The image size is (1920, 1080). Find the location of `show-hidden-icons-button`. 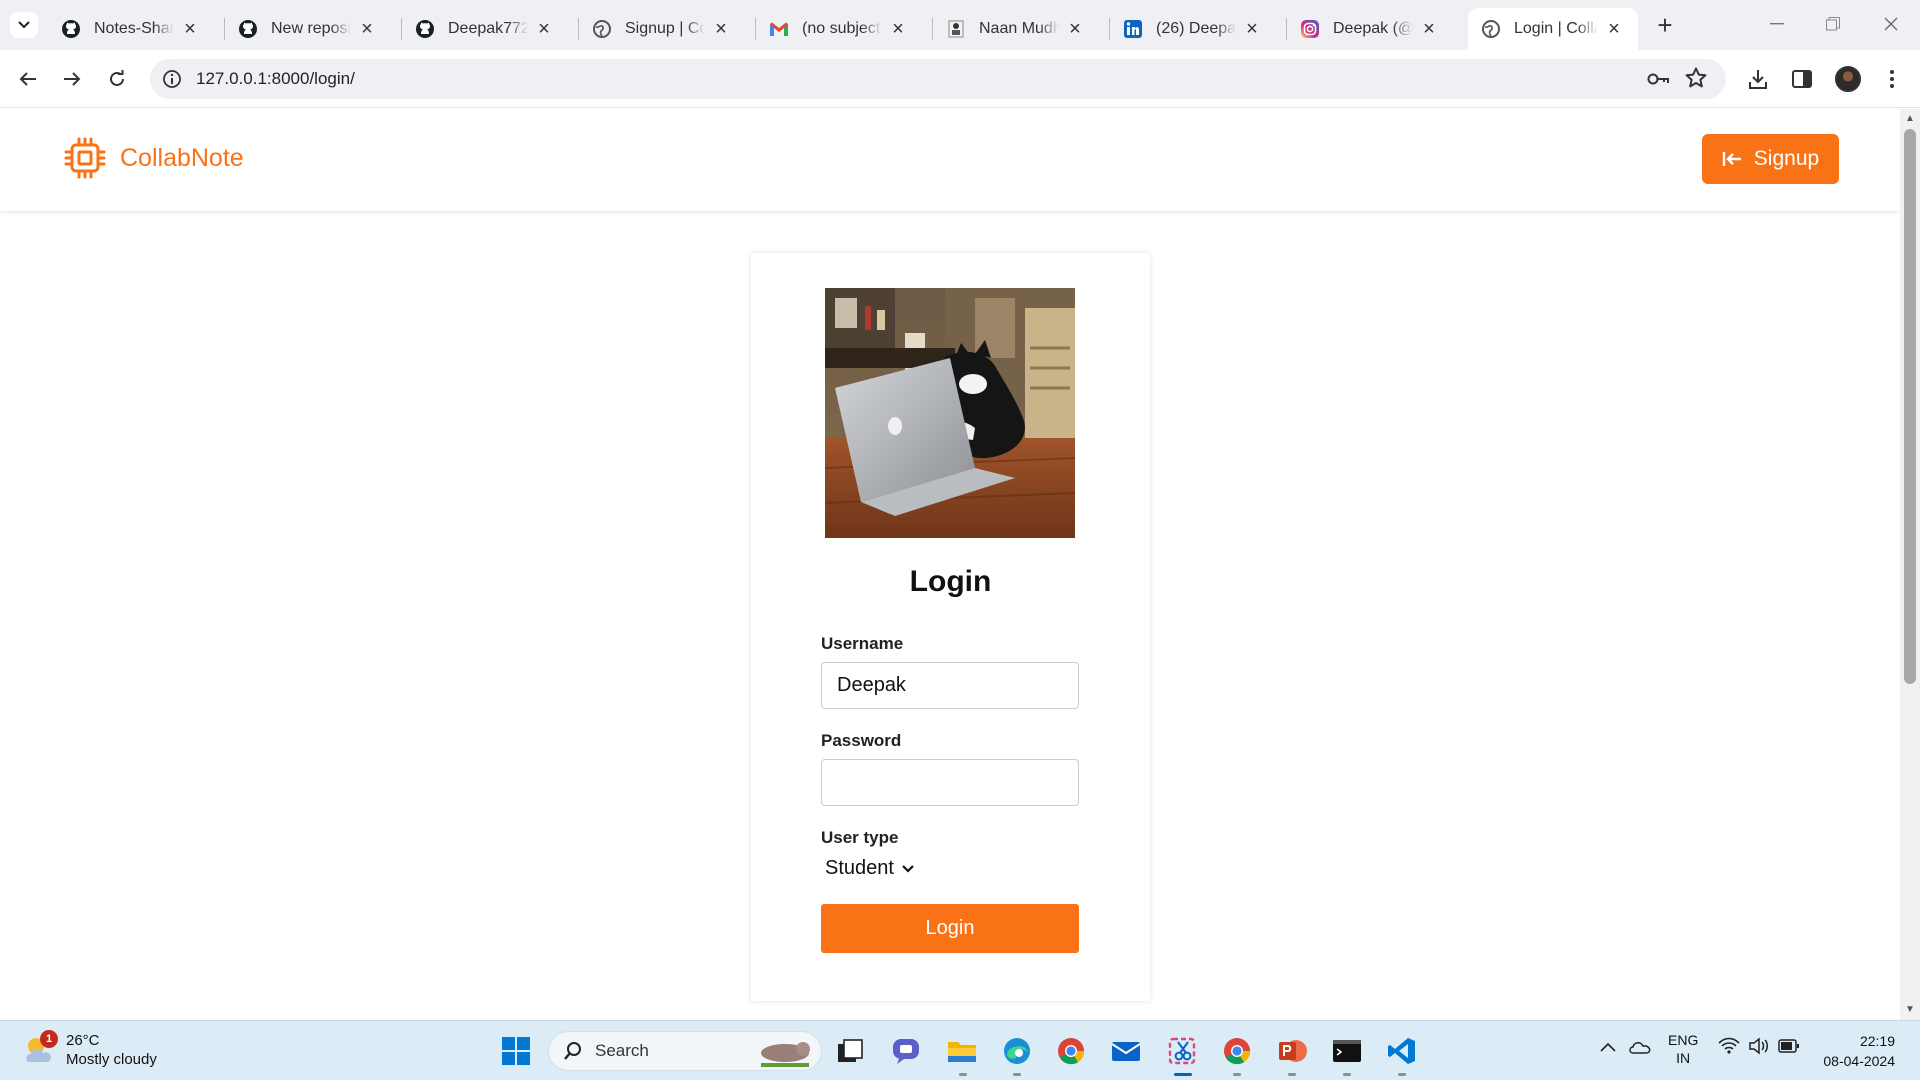

show-hidden-icons-button is located at coordinates (1608, 1047).